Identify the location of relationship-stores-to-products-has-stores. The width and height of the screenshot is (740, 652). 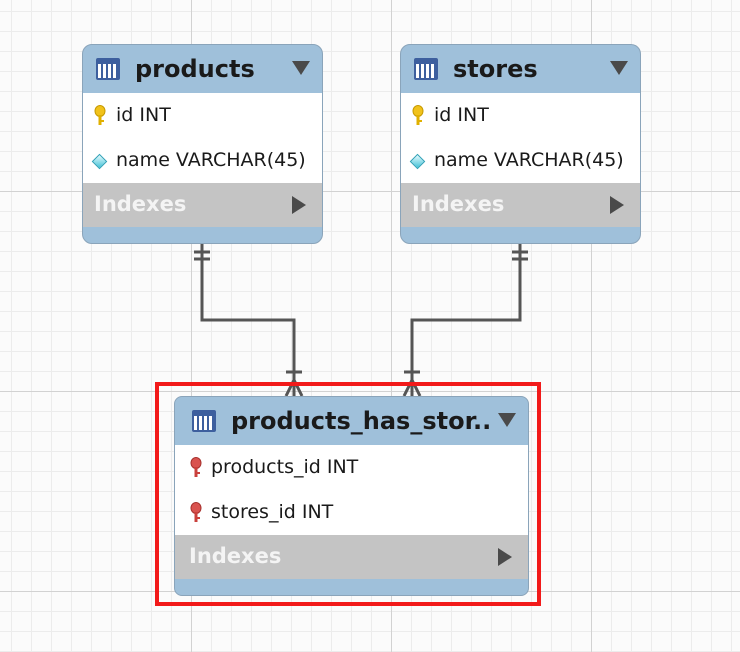
(465, 320).